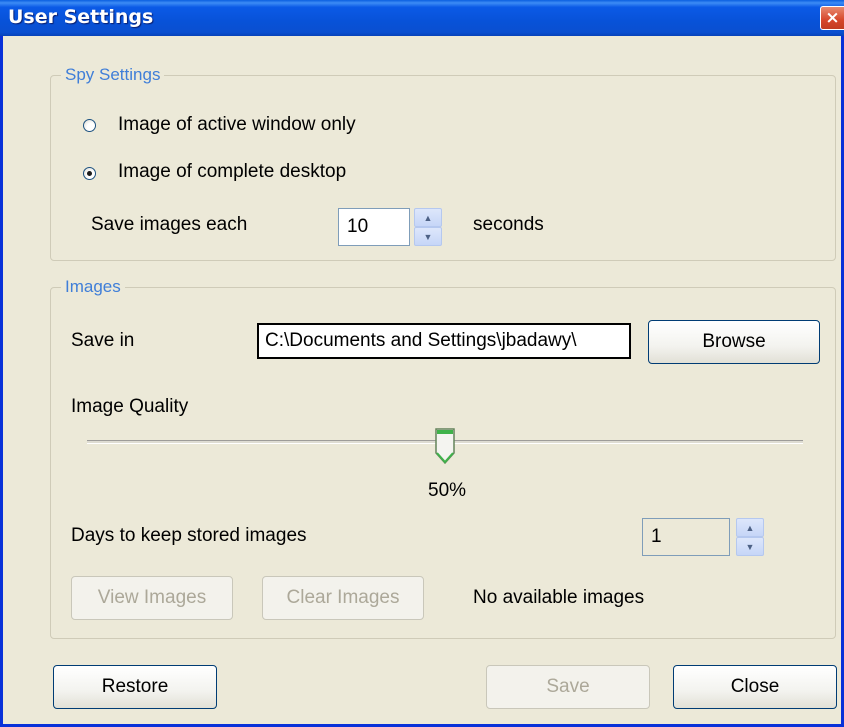  Describe the element at coordinates (734, 342) in the screenshot. I see `browse-button: Browse` at that location.